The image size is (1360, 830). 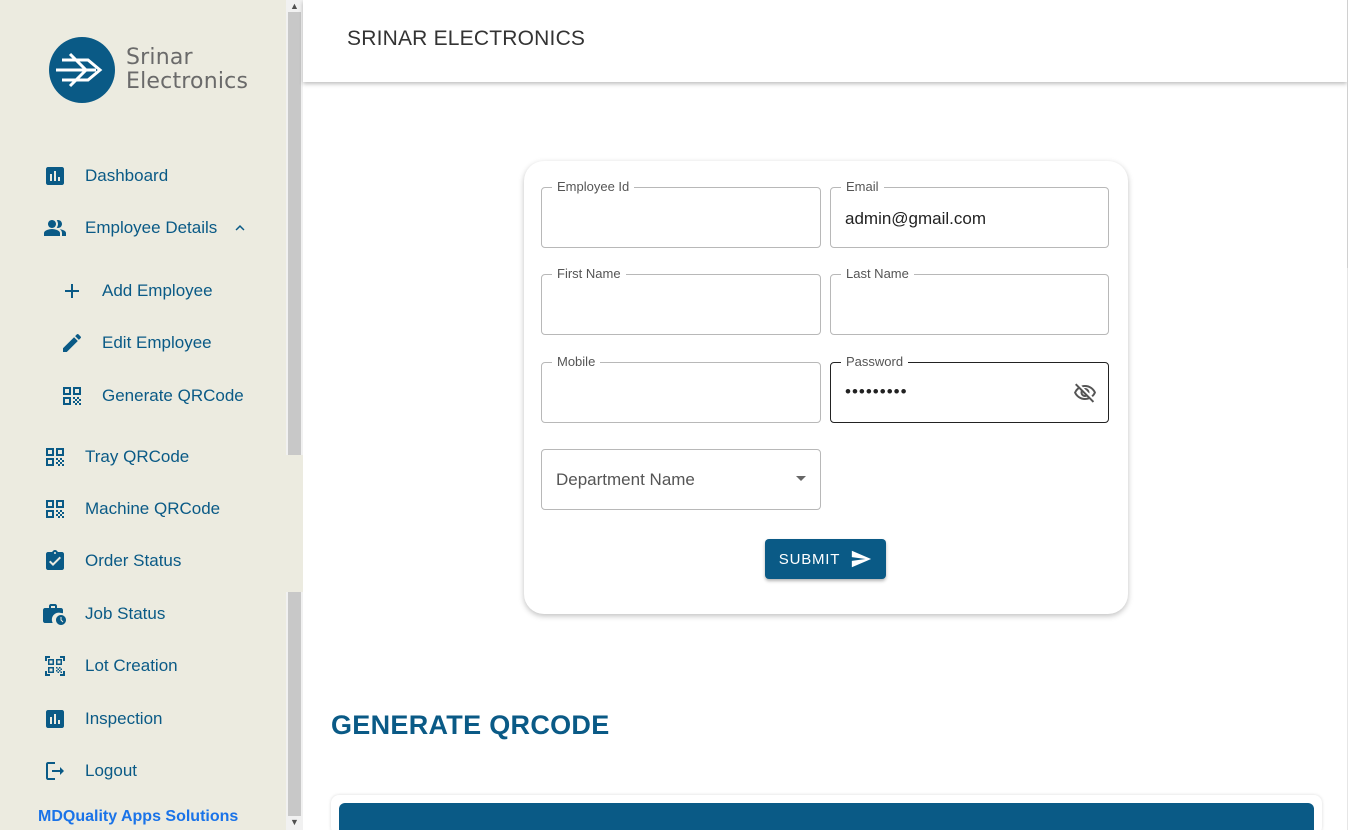 I want to click on visibility-off-icon, so click(x=1085, y=393).